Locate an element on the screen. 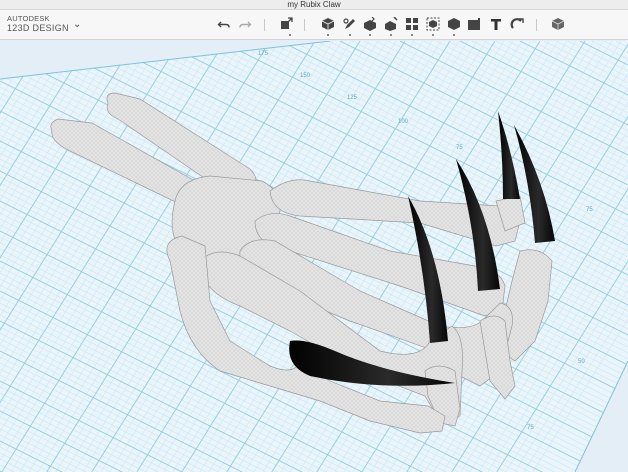 Image resolution: width=628 pixels, height=472 pixels. material-button is located at coordinates (558, 24).